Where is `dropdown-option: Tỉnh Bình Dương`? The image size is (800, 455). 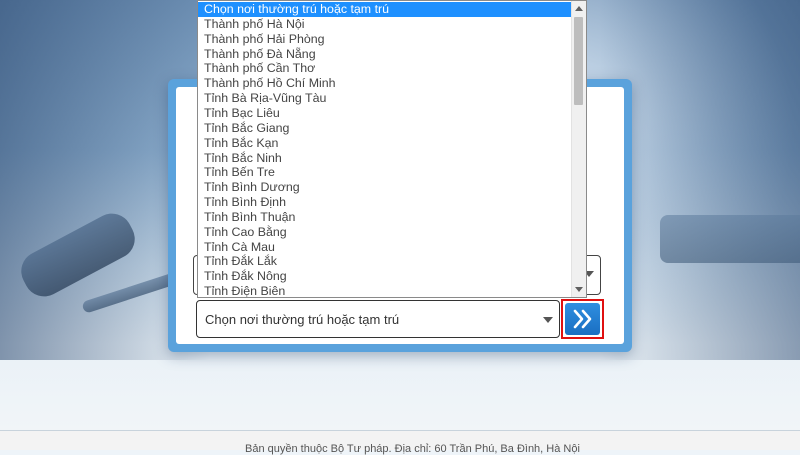 dropdown-option: Tỉnh Bình Dương is located at coordinates (385, 187).